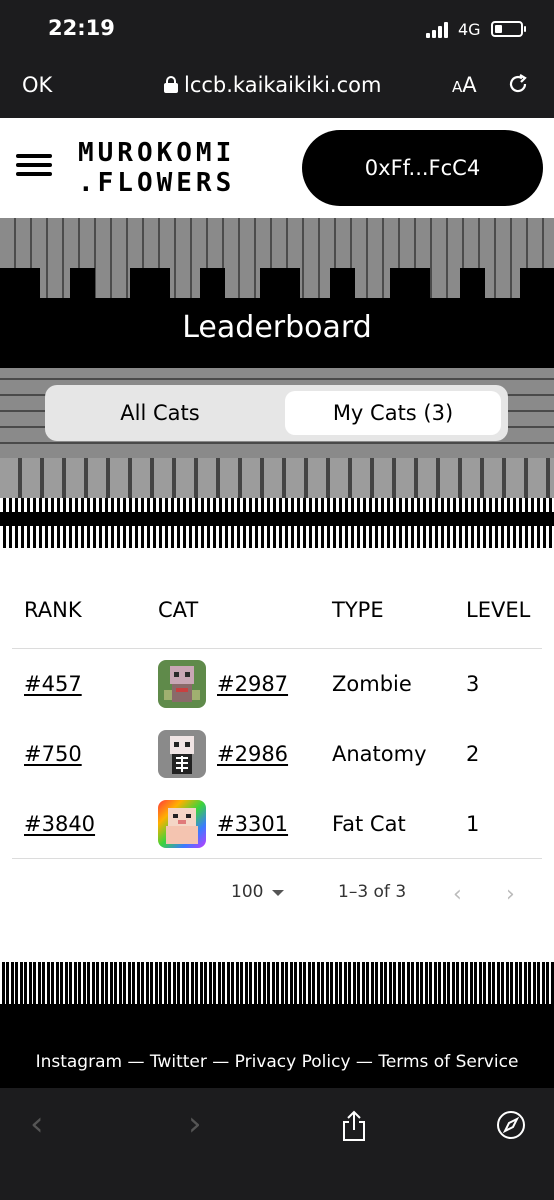 The image size is (554, 1200). I want to click on back-icon: ‹, so click(37, 1124).